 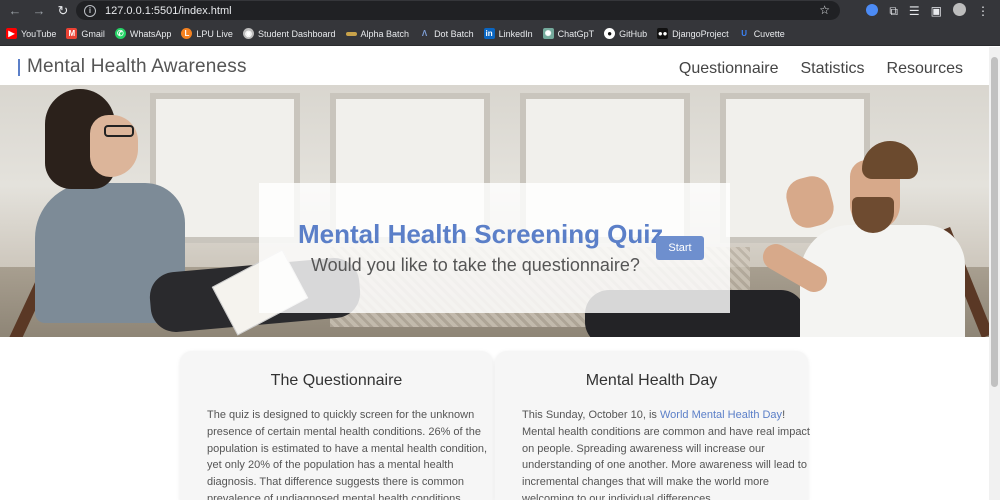 I want to click on bookmark-label: Gmail, so click(x=93, y=33).